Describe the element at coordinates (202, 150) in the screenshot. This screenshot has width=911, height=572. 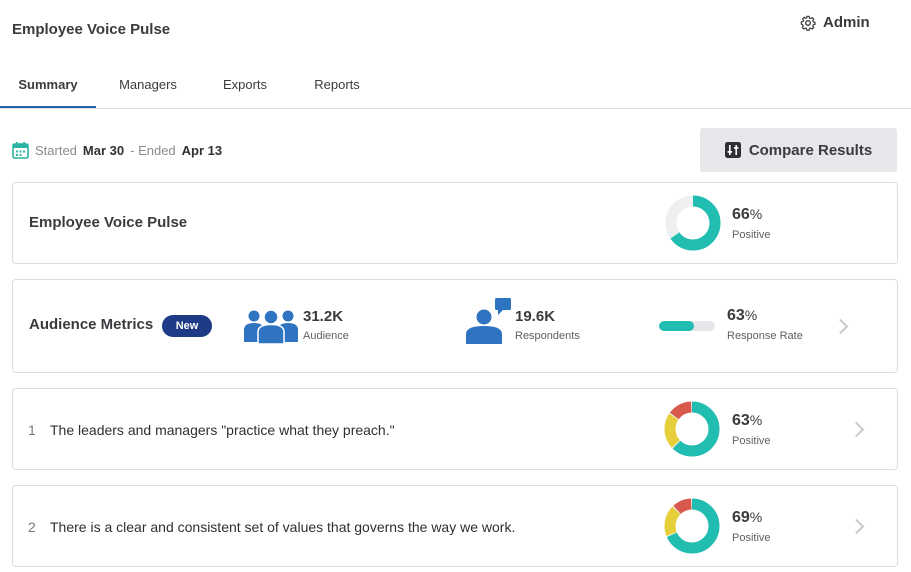
I see `end-date: Apr 13` at that location.